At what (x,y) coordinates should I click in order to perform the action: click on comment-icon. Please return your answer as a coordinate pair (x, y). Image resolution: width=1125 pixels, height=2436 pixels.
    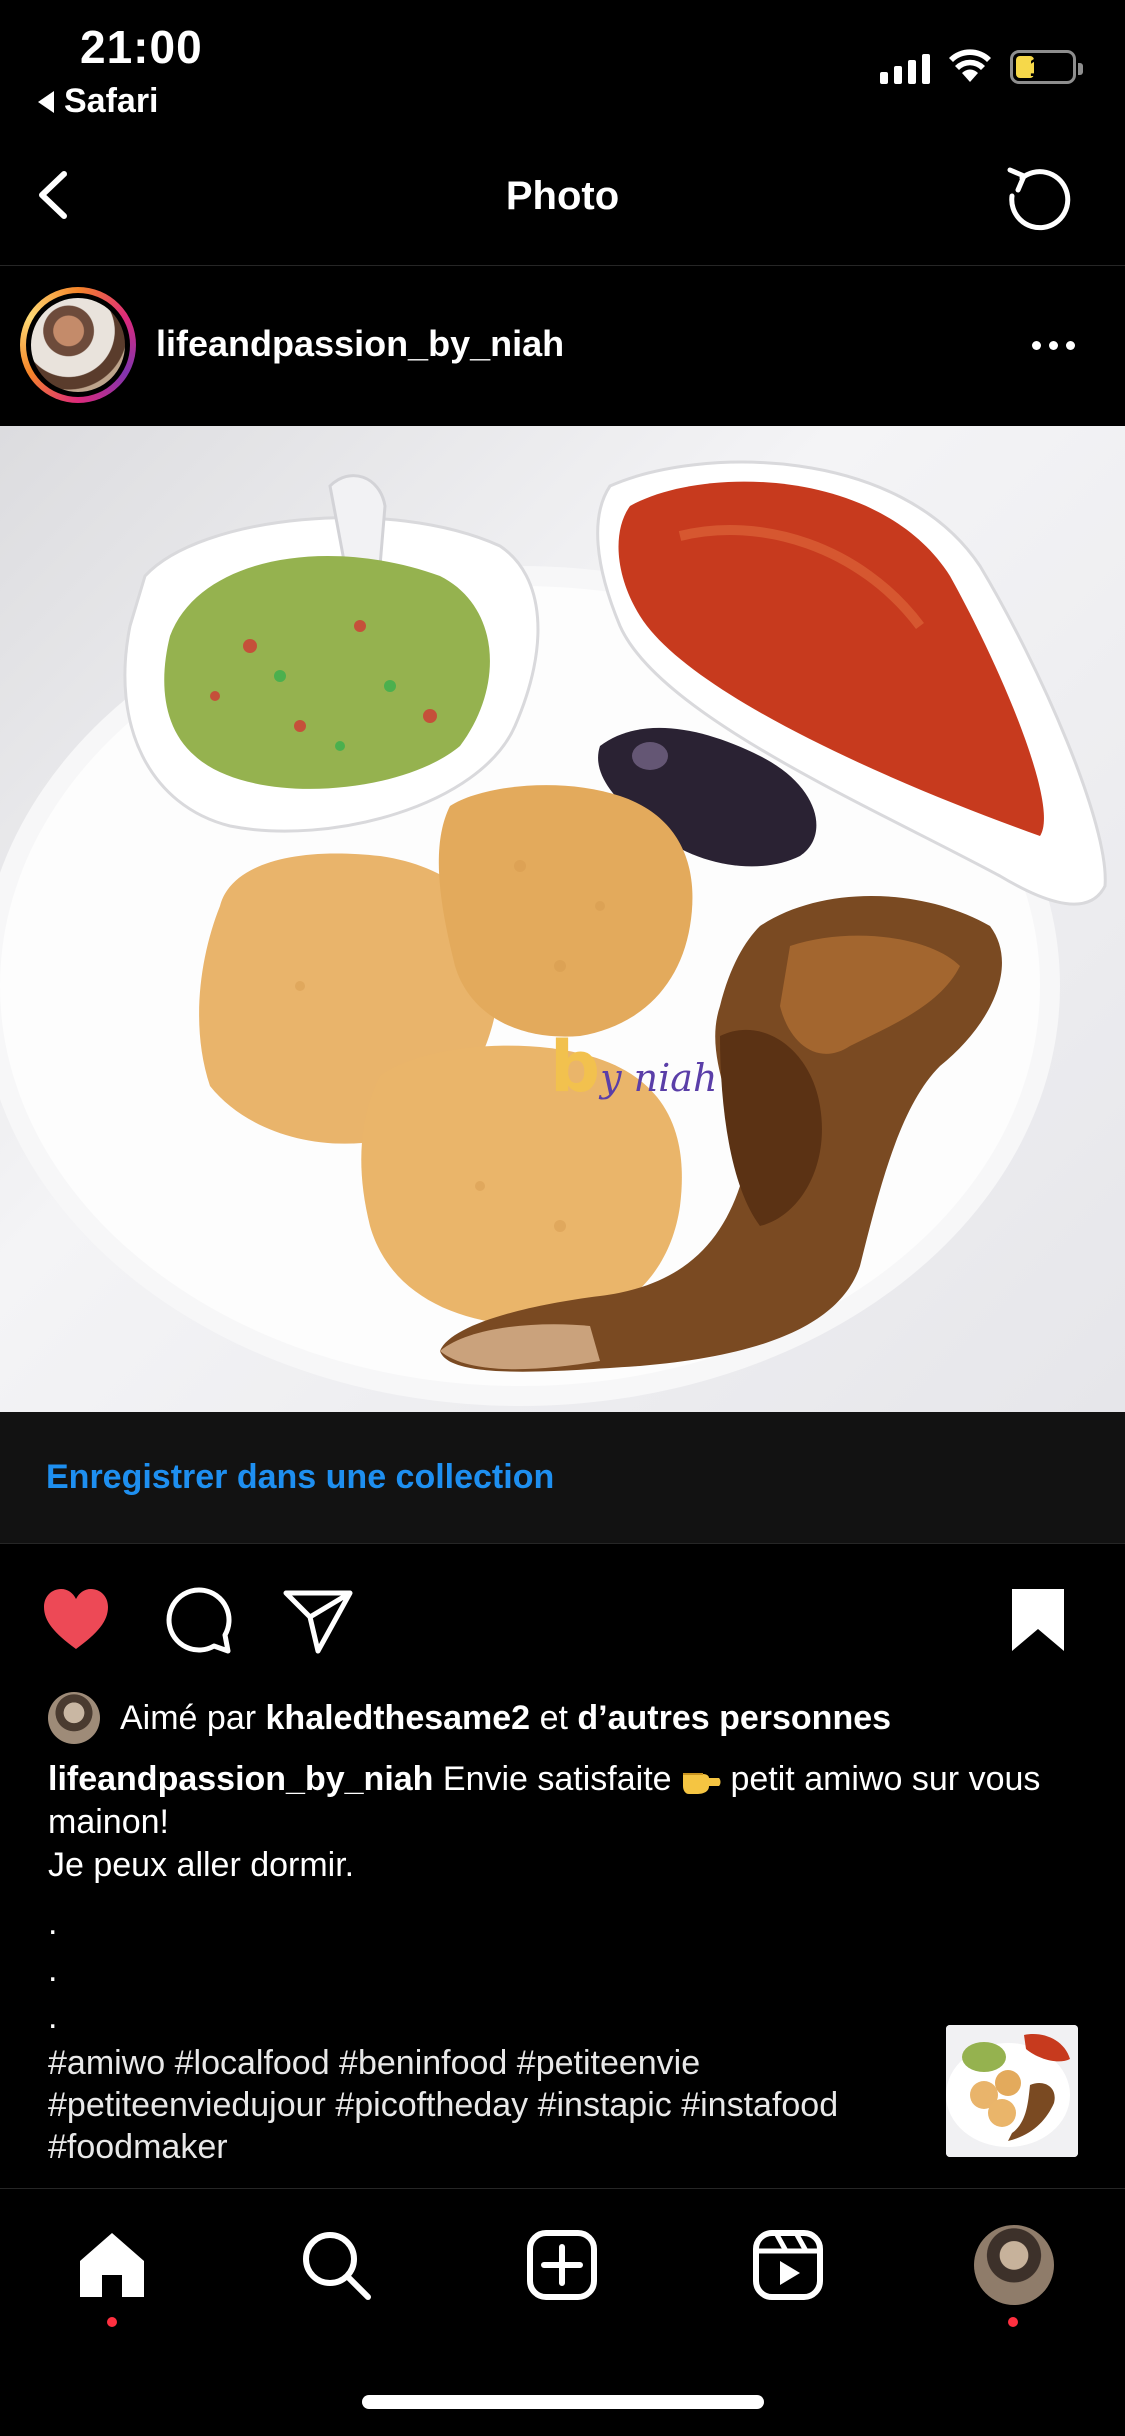
    Looking at the image, I should click on (198, 1621).